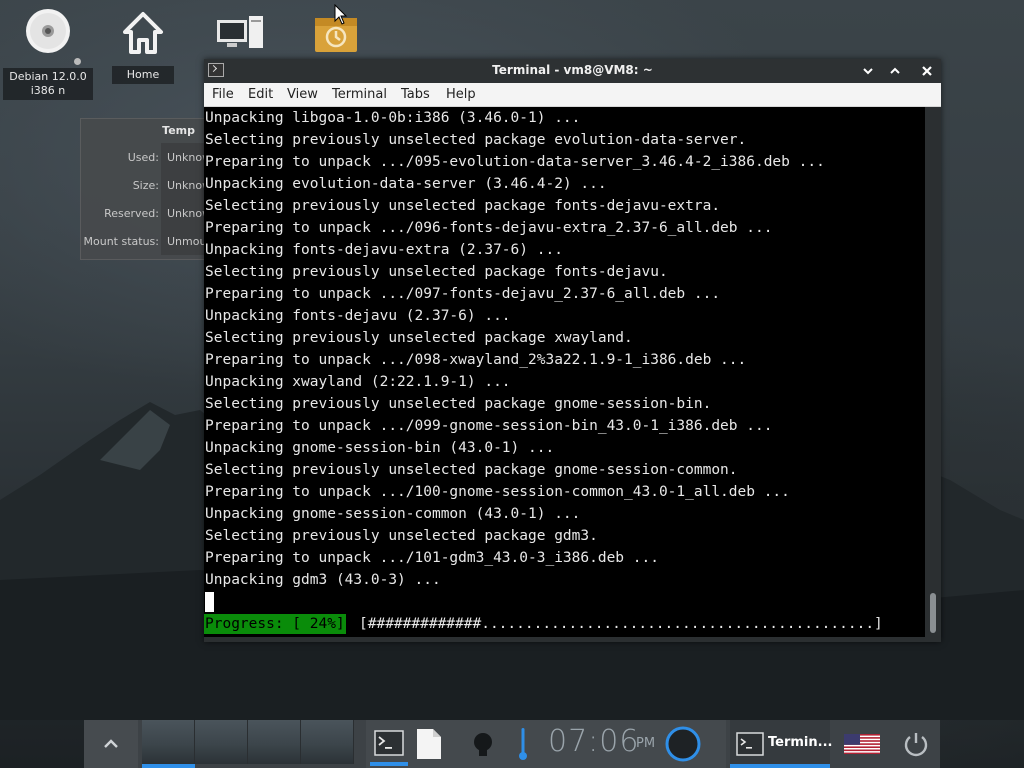  What do you see at coordinates (48, 31) in the screenshot?
I see `disc-icon` at bounding box center [48, 31].